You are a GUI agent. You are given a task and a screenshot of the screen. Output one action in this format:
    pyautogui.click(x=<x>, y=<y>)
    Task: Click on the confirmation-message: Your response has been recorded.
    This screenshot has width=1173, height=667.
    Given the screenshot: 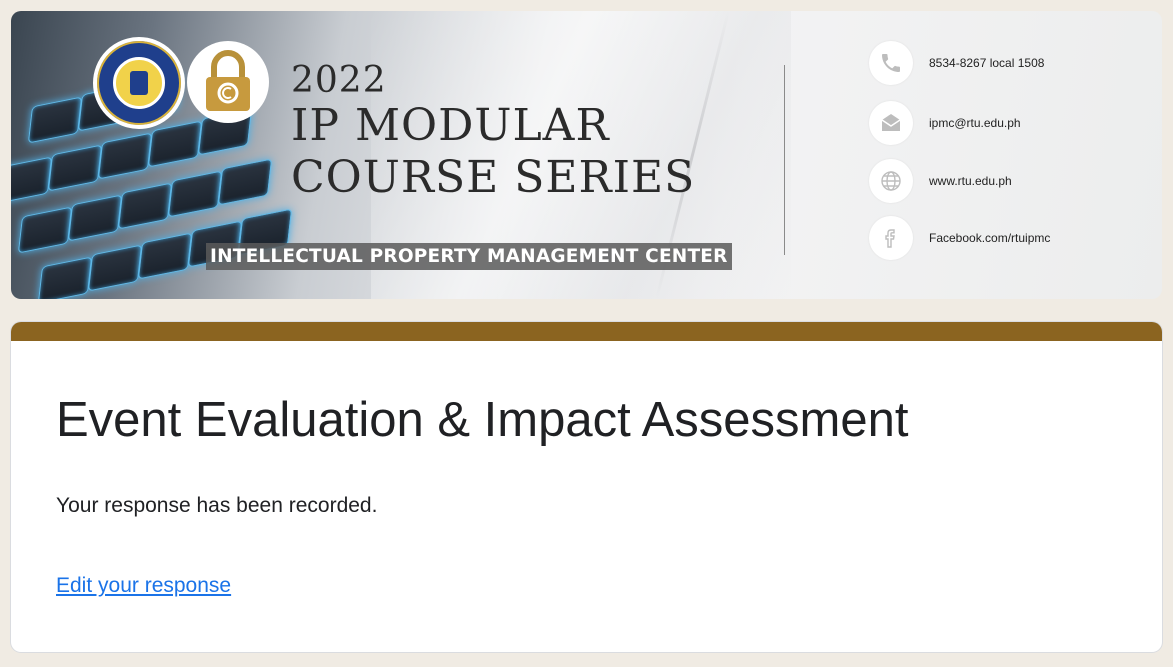 What is the action you would take?
    pyautogui.click(x=217, y=505)
    